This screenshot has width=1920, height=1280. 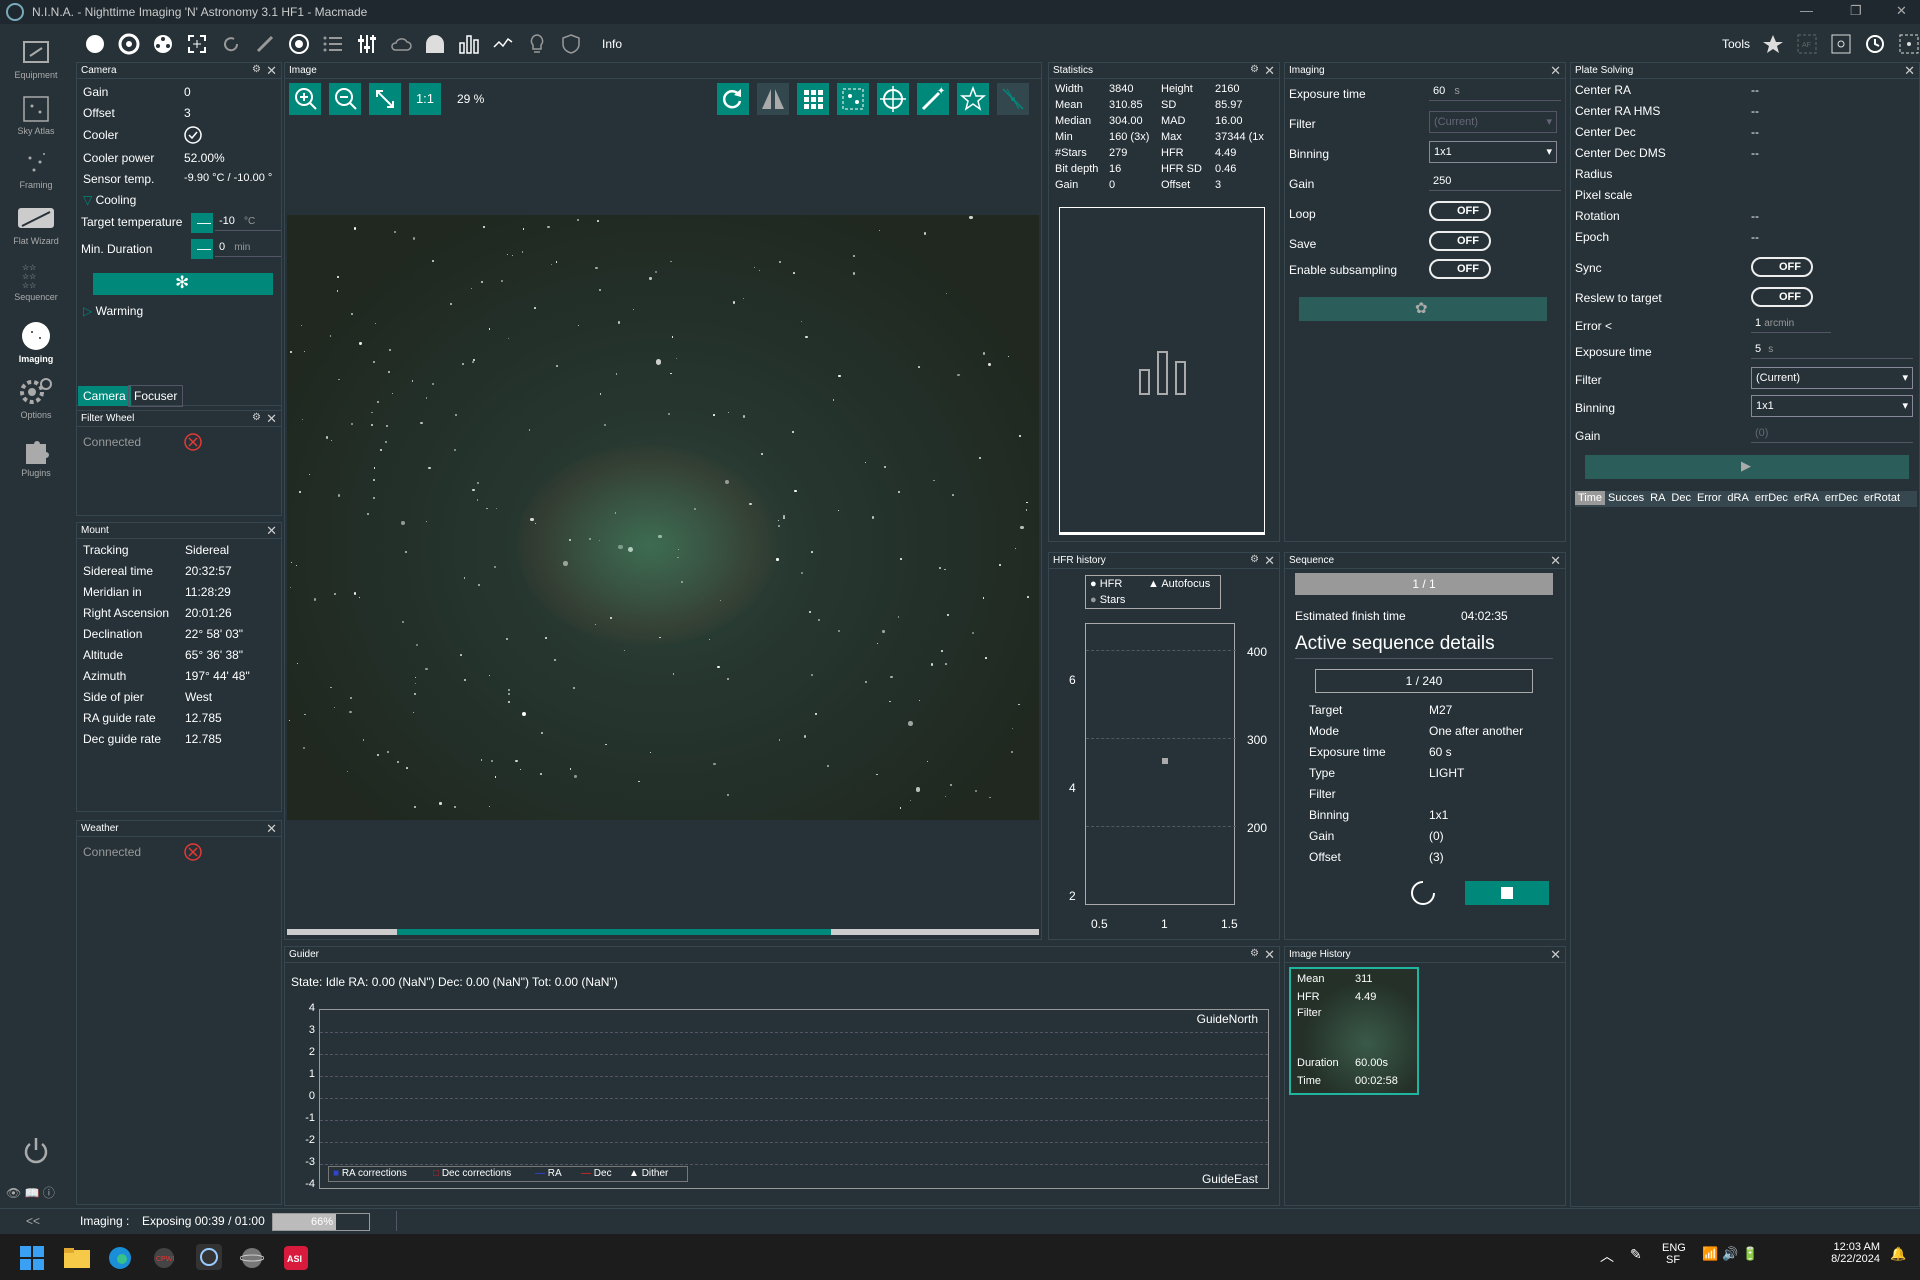 I want to click on tray-chevron-icon: ︿, so click(x=1607, y=1256).